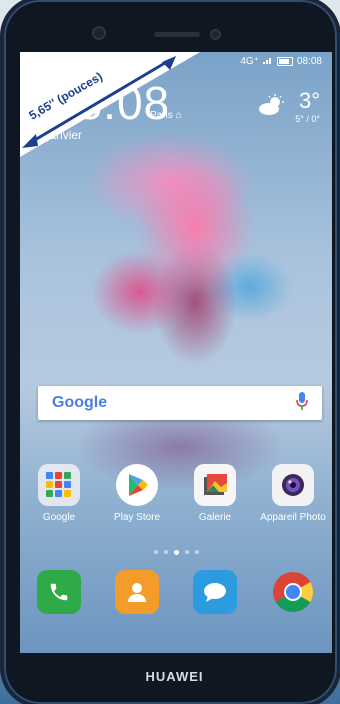 The image size is (340, 704). I want to click on screen-size-banner: 5,65'' (pouces), so click(110, 104).